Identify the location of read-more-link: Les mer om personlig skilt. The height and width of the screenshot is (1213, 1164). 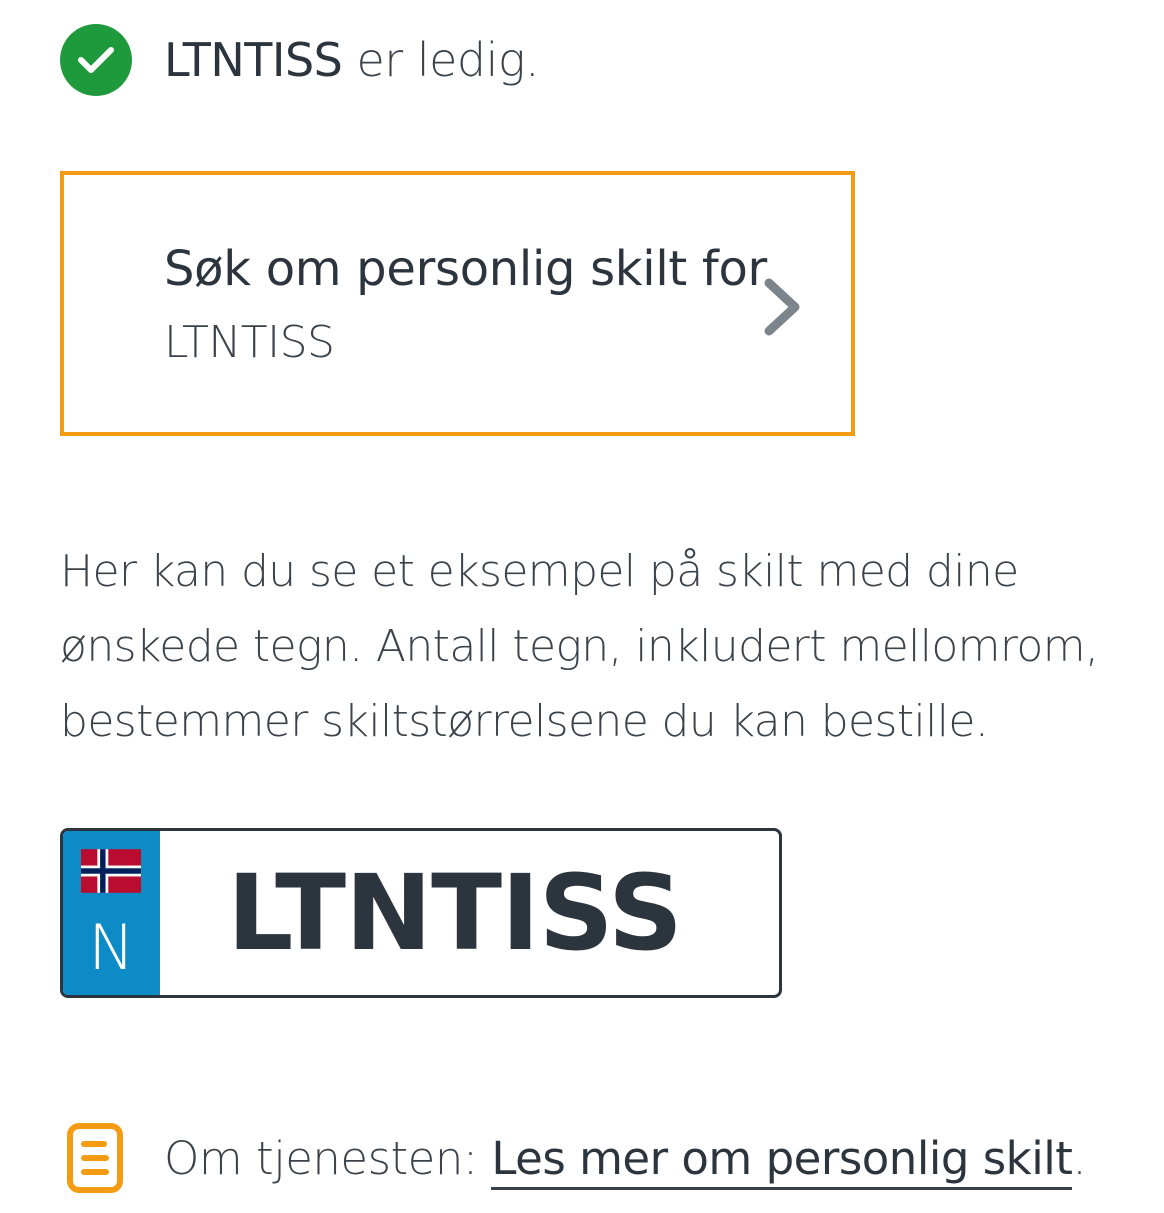
(782, 1160).